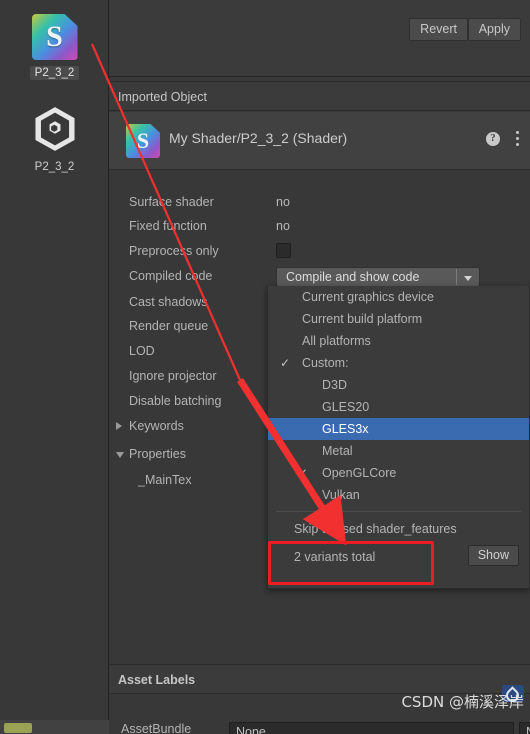 This screenshot has width=530, height=734. I want to click on menu-divider, so click(398, 511).